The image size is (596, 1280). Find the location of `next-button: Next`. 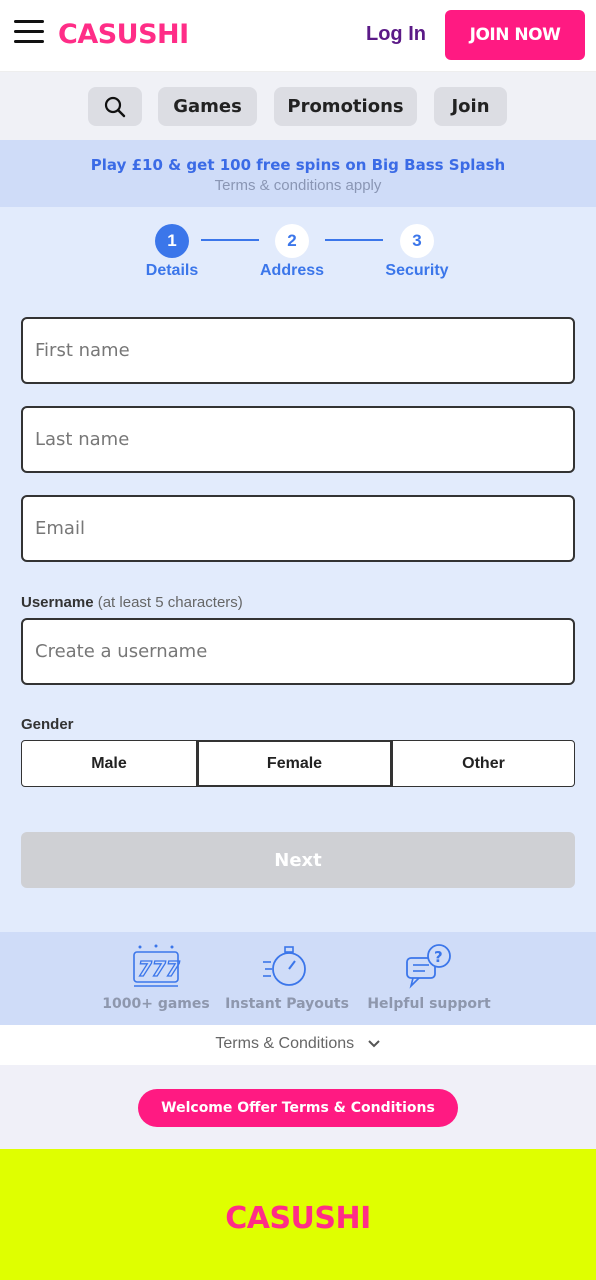

next-button: Next is located at coordinates (298, 860).